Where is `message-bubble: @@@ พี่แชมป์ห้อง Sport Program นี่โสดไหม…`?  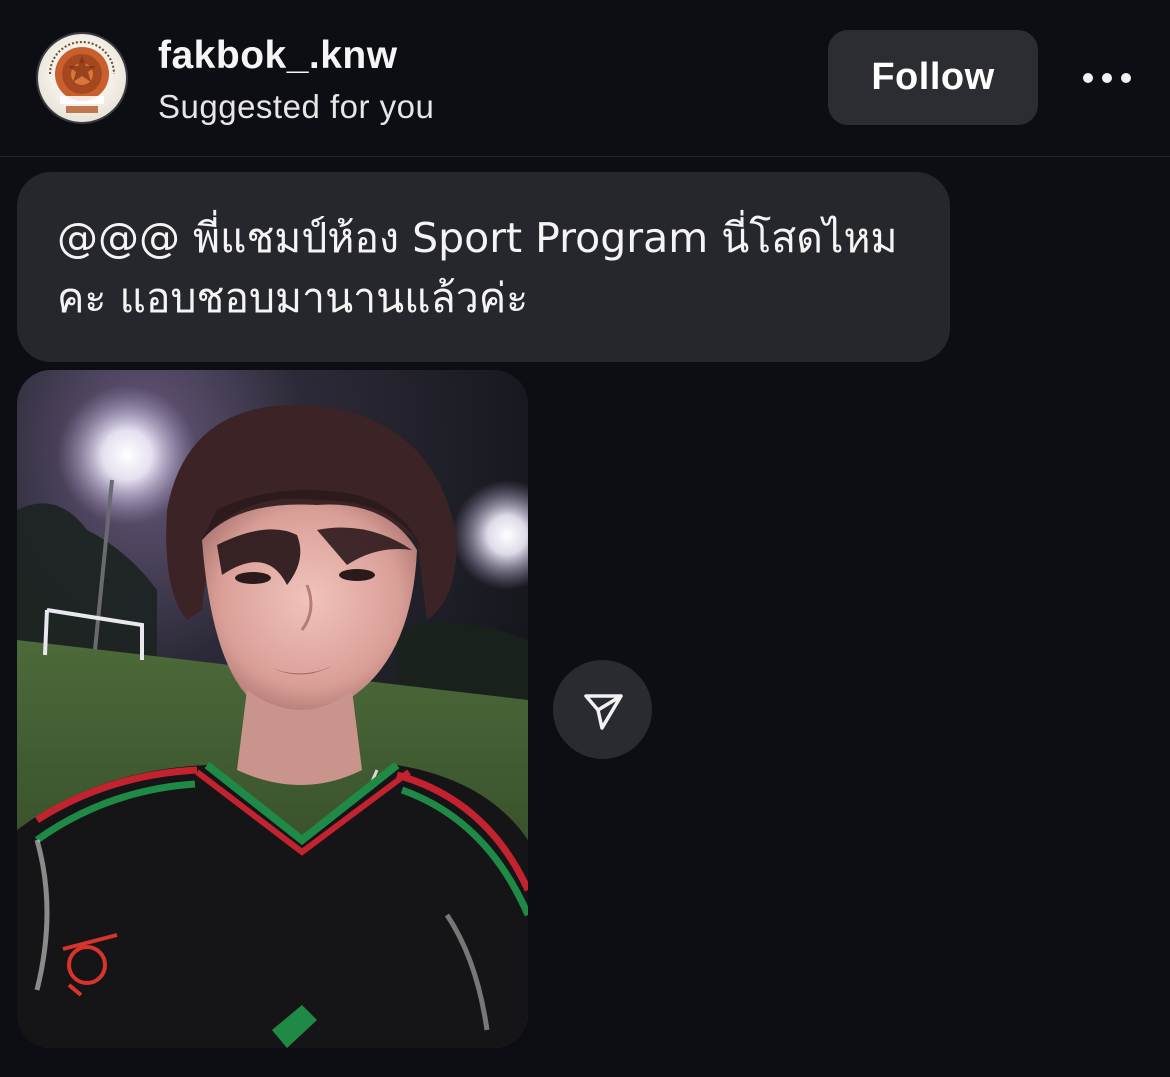 message-bubble: @@@ พี่แชมป์ห้อง Sport Program นี่โสดไหม… is located at coordinates (483, 267).